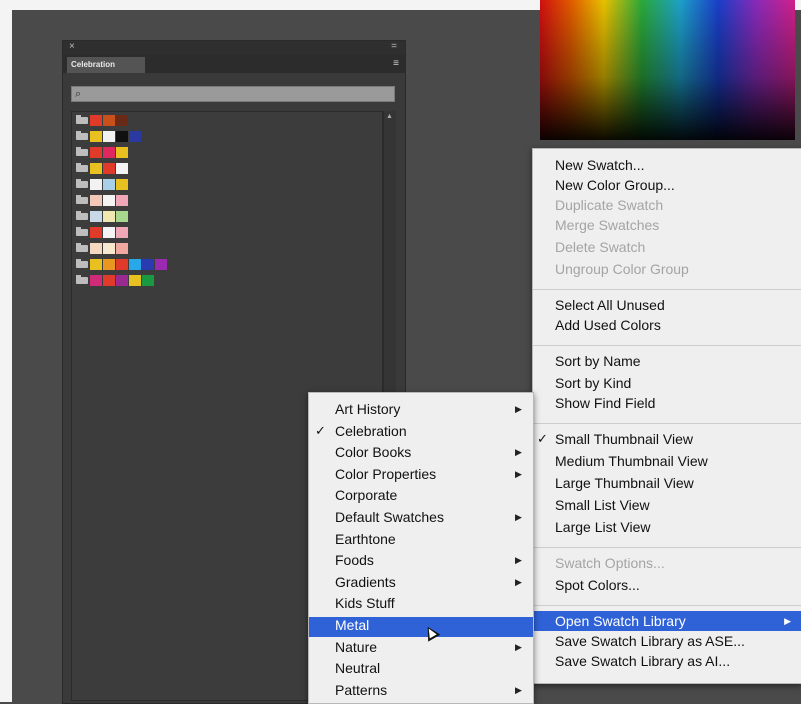  What do you see at coordinates (354, 560) in the screenshot?
I see `library-item: Foods` at bounding box center [354, 560].